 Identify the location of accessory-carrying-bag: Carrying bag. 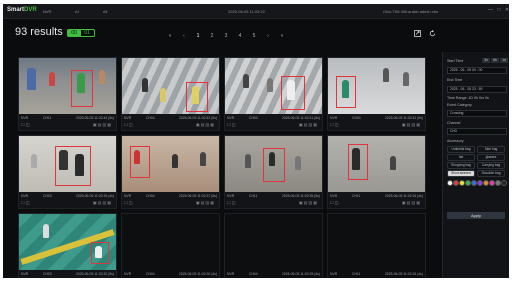
(491, 165).